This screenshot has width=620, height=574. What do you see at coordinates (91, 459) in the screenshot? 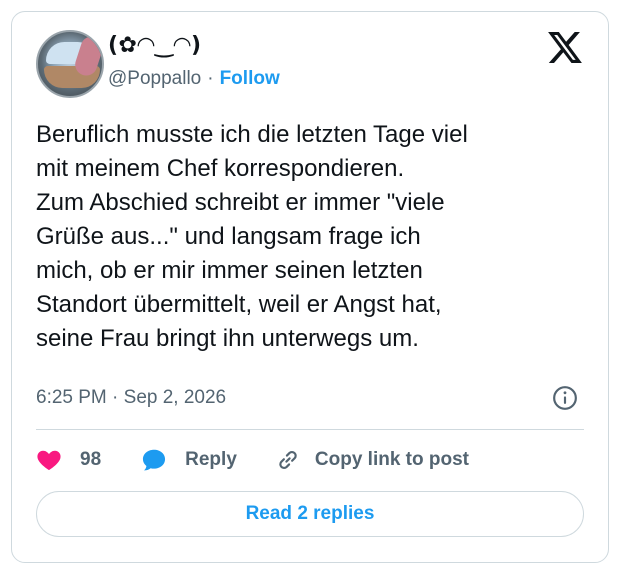
I see `like-count: 98` at bounding box center [91, 459].